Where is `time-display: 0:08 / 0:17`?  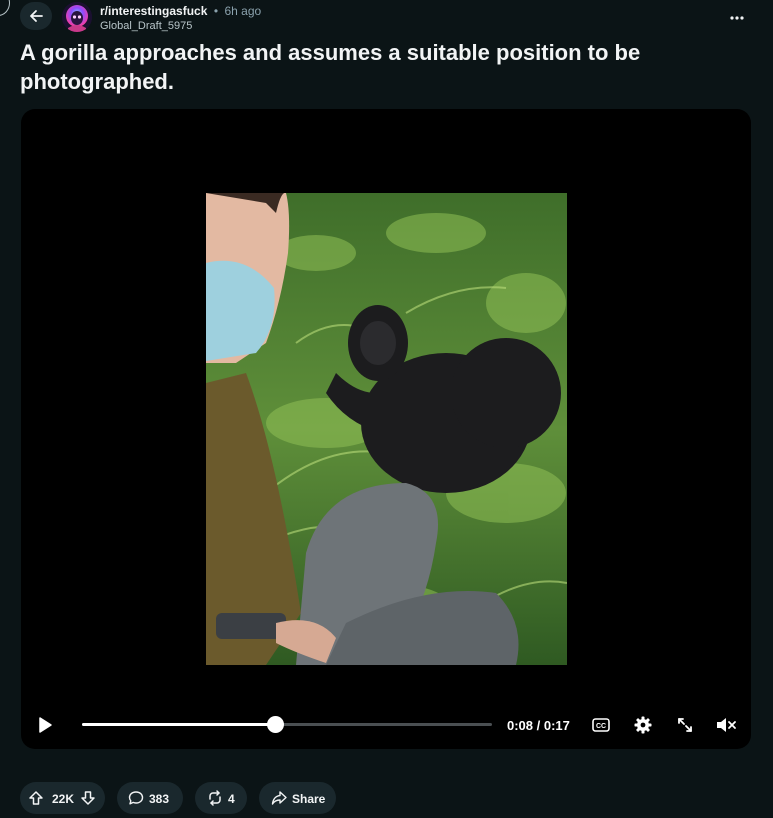
time-display: 0:08 / 0:17 is located at coordinates (538, 725).